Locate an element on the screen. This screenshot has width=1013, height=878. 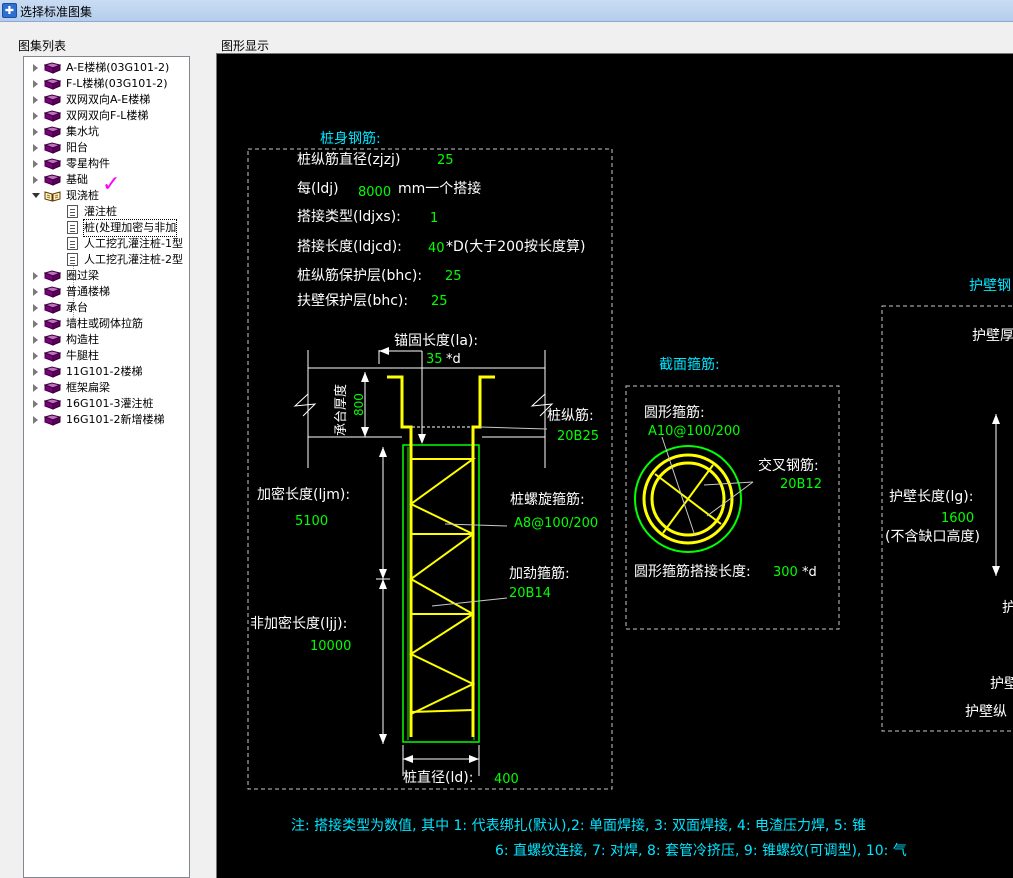
tree-item-stair: 普通楼梯 is located at coordinates (106, 292).